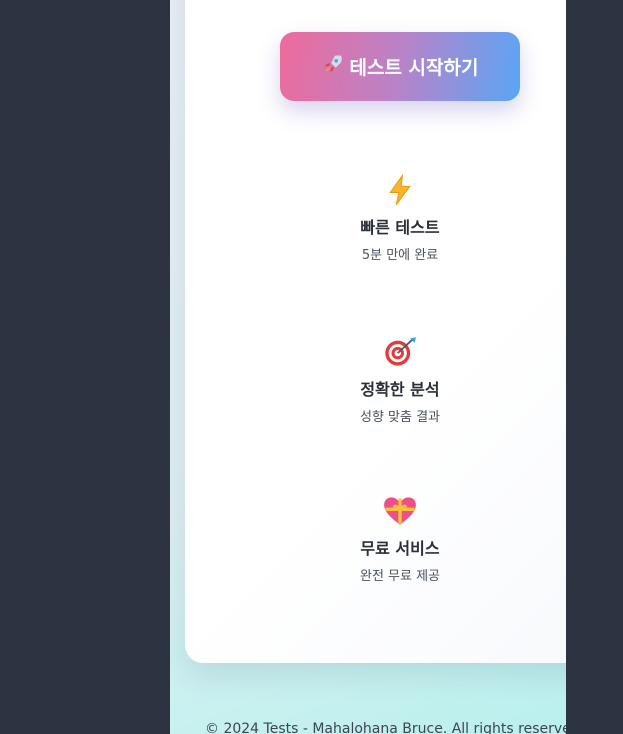 The width and height of the screenshot is (623, 734). I want to click on heart-gift-icon, so click(375, 512).